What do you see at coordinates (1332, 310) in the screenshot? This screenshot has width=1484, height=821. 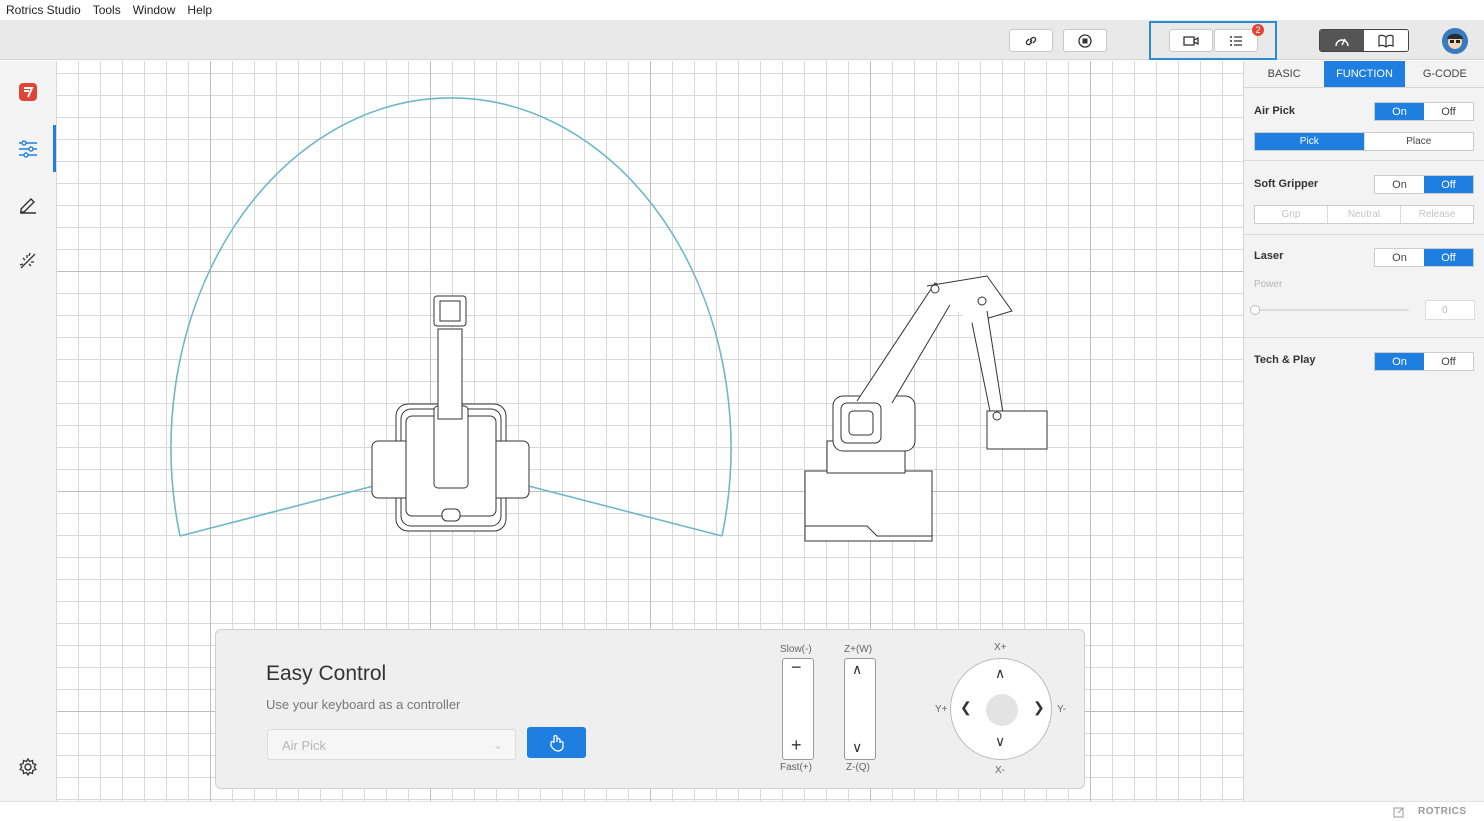 I see `laser-power-slider` at bounding box center [1332, 310].